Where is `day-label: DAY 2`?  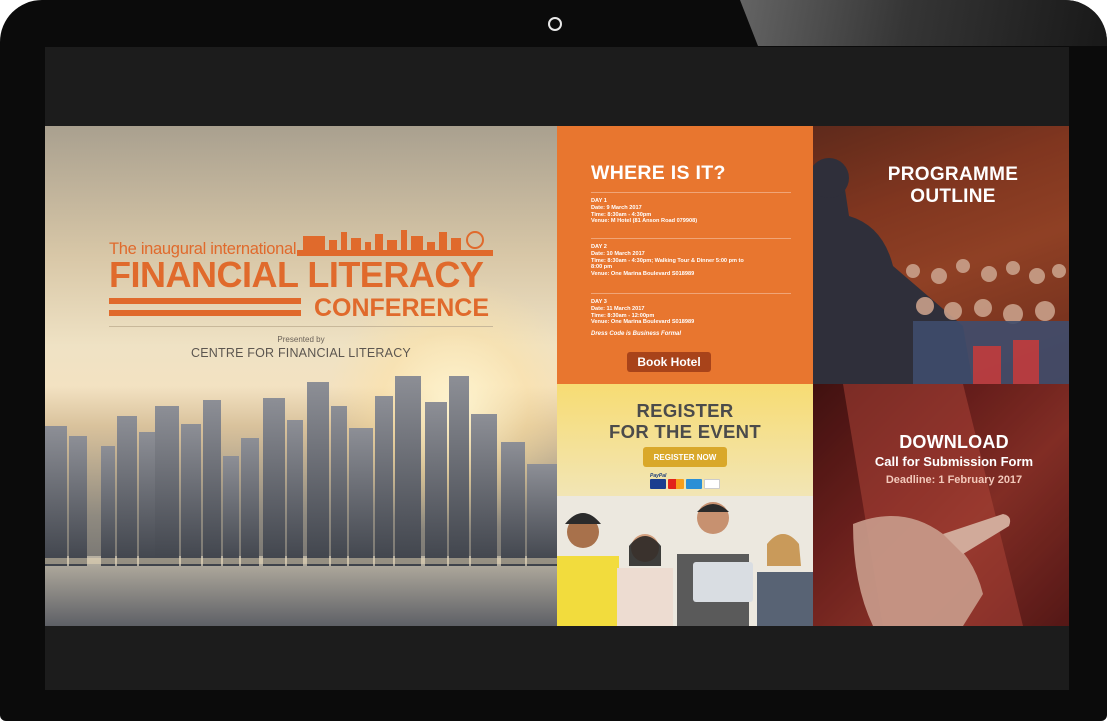 day-label: DAY 2 is located at coordinates (599, 247).